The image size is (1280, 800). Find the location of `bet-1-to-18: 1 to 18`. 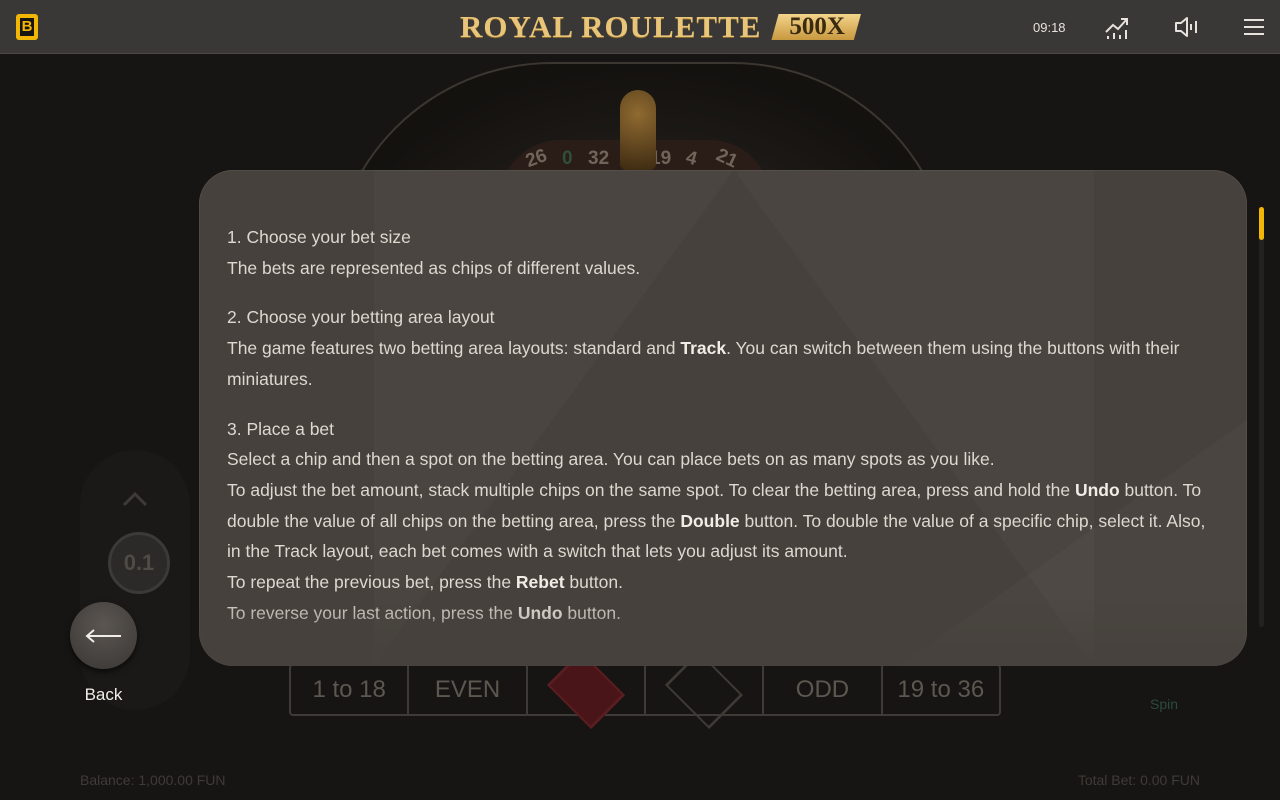

bet-1-to-18: 1 to 18 is located at coordinates (350, 690).